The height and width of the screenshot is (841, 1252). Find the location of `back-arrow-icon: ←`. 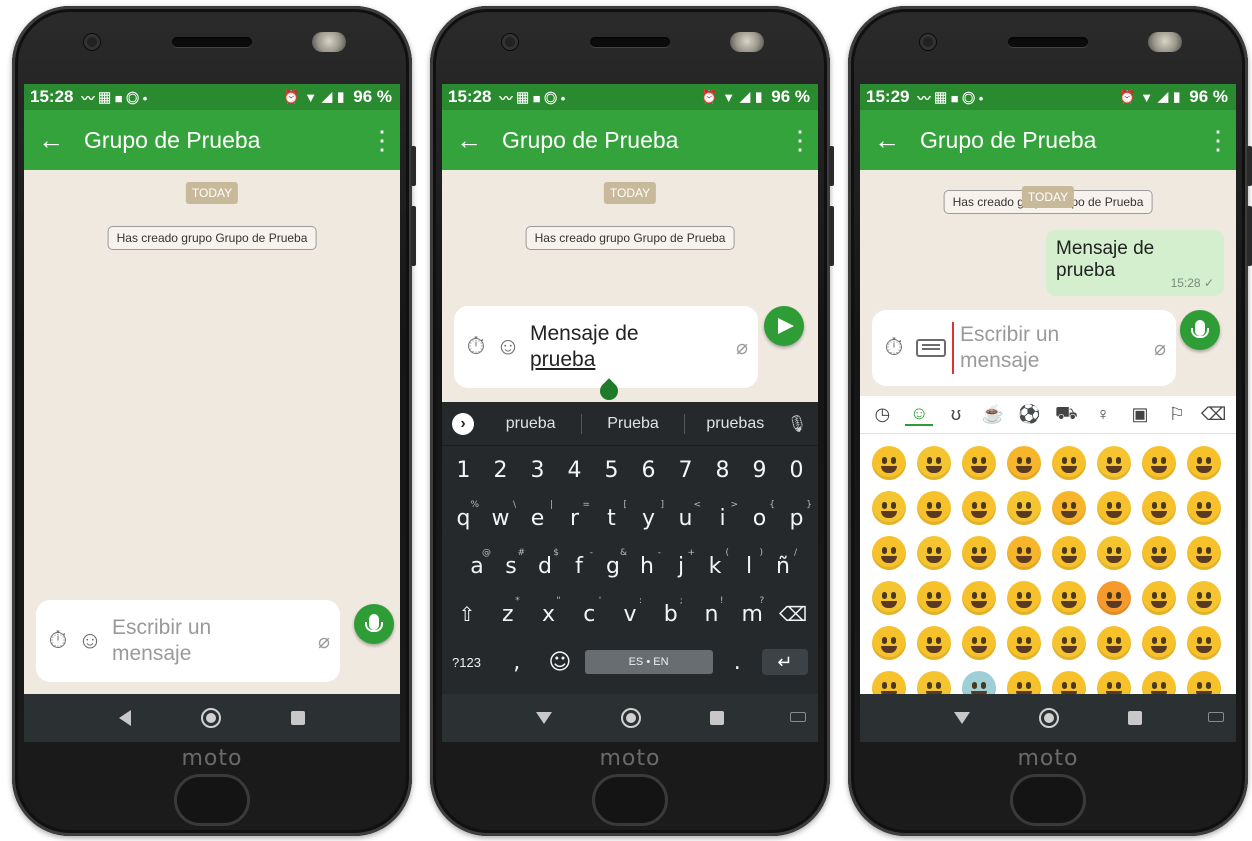

back-arrow-icon: ← is located at coordinates (887, 140).